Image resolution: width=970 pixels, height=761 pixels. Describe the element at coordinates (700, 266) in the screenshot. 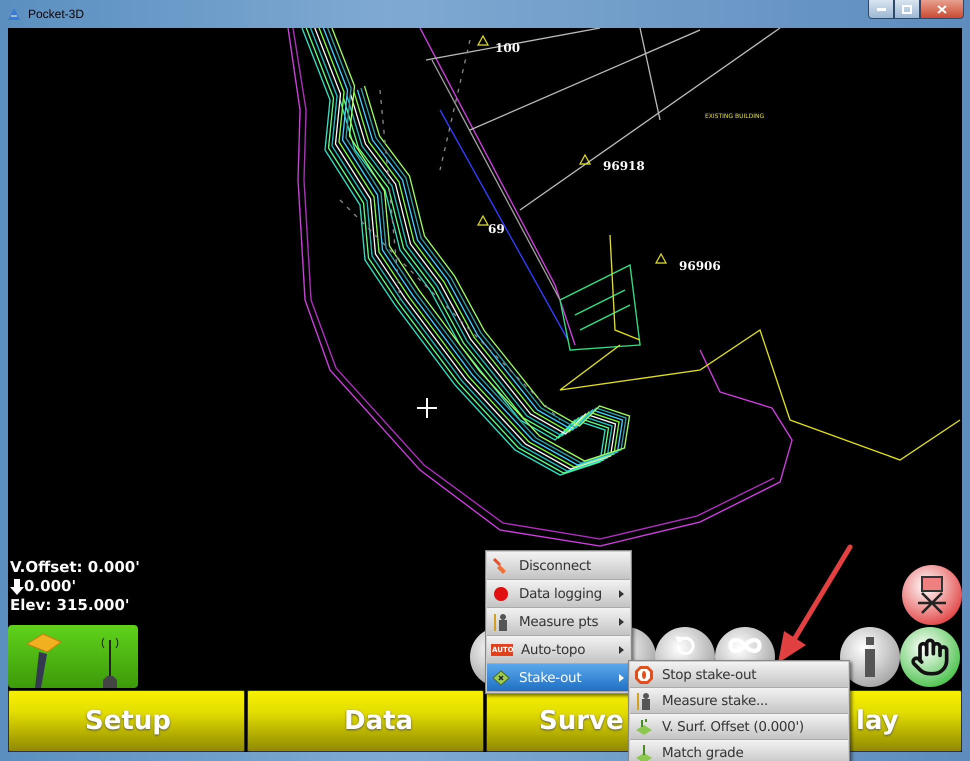

I see `point-label: 96906` at that location.